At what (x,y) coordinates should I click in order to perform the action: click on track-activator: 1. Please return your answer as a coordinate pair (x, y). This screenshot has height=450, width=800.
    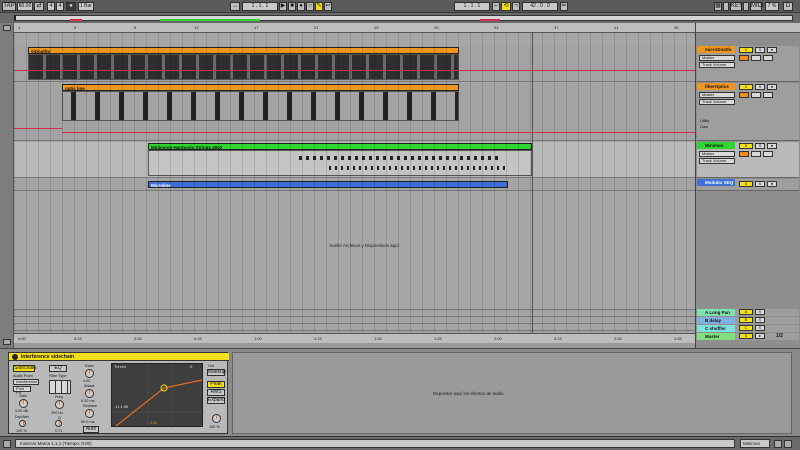
    Looking at the image, I should click on (746, 50).